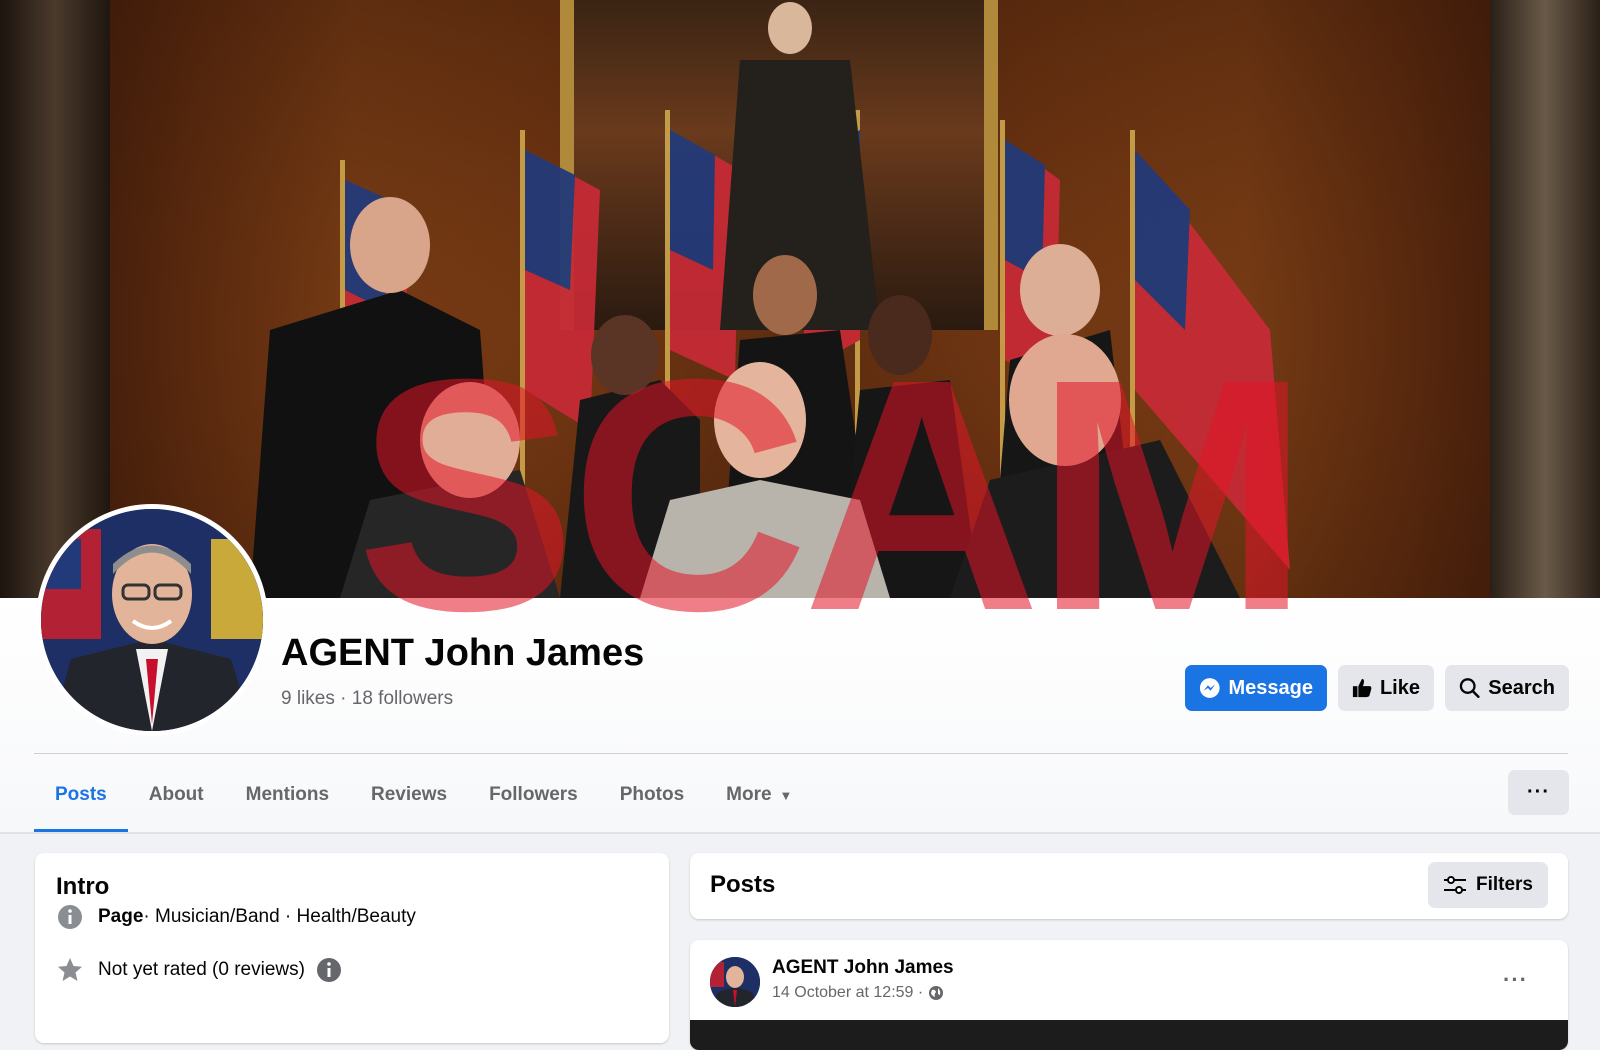 This screenshot has height=1050, width=1600. I want to click on tab-reviews: Reviews, so click(409, 795).